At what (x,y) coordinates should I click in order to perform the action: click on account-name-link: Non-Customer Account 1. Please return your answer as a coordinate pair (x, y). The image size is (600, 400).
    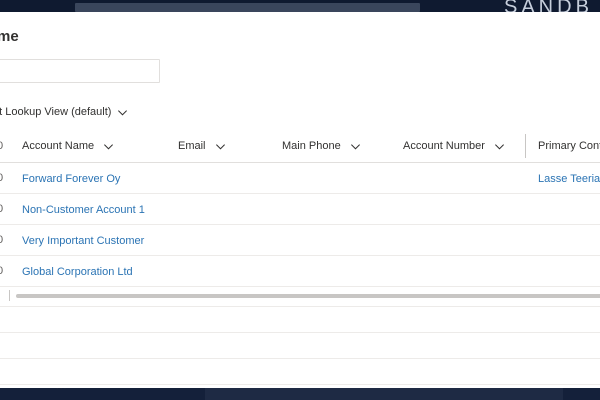
    Looking at the image, I should click on (83, 209).